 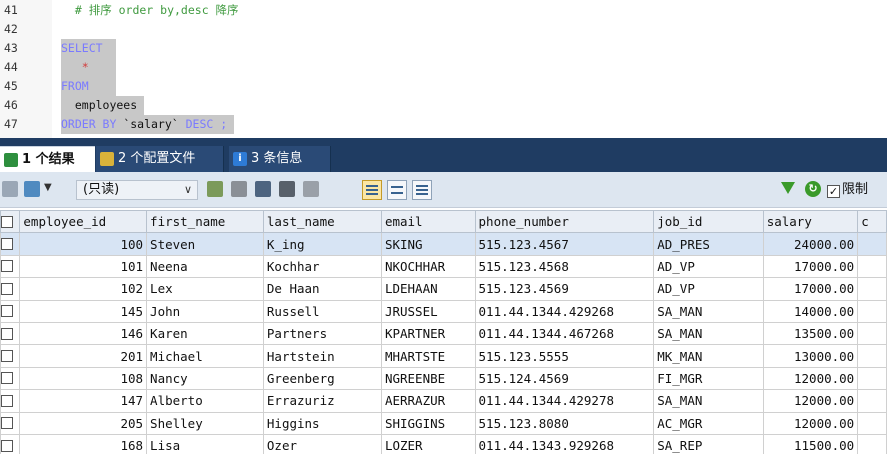 What do you see at coordinates (322, 378) in the screenshot?
I see `cell-last-name: Greenberg` at bounding box center [322, 378].